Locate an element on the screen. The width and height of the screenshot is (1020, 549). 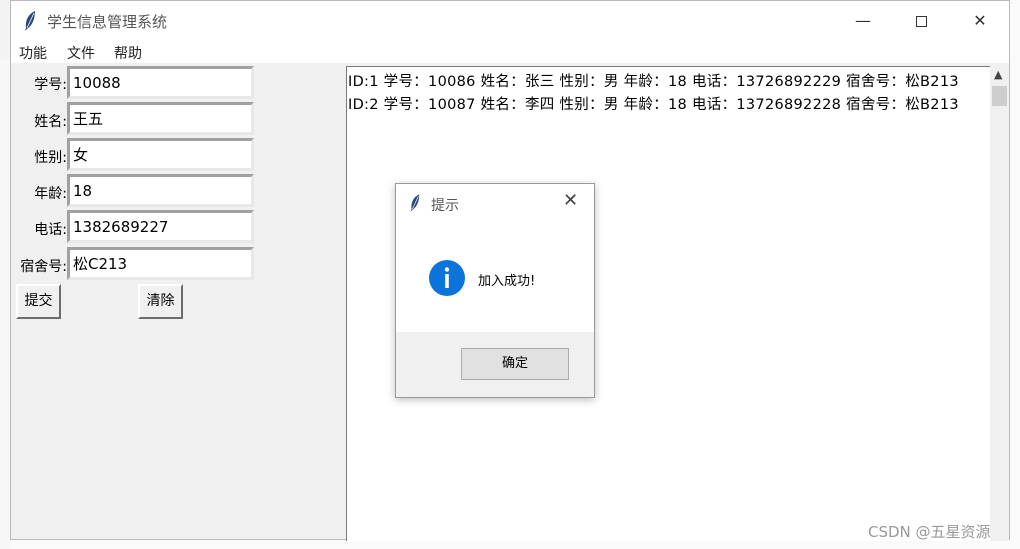
minimize-button: — is located at coordinates (863, 21).